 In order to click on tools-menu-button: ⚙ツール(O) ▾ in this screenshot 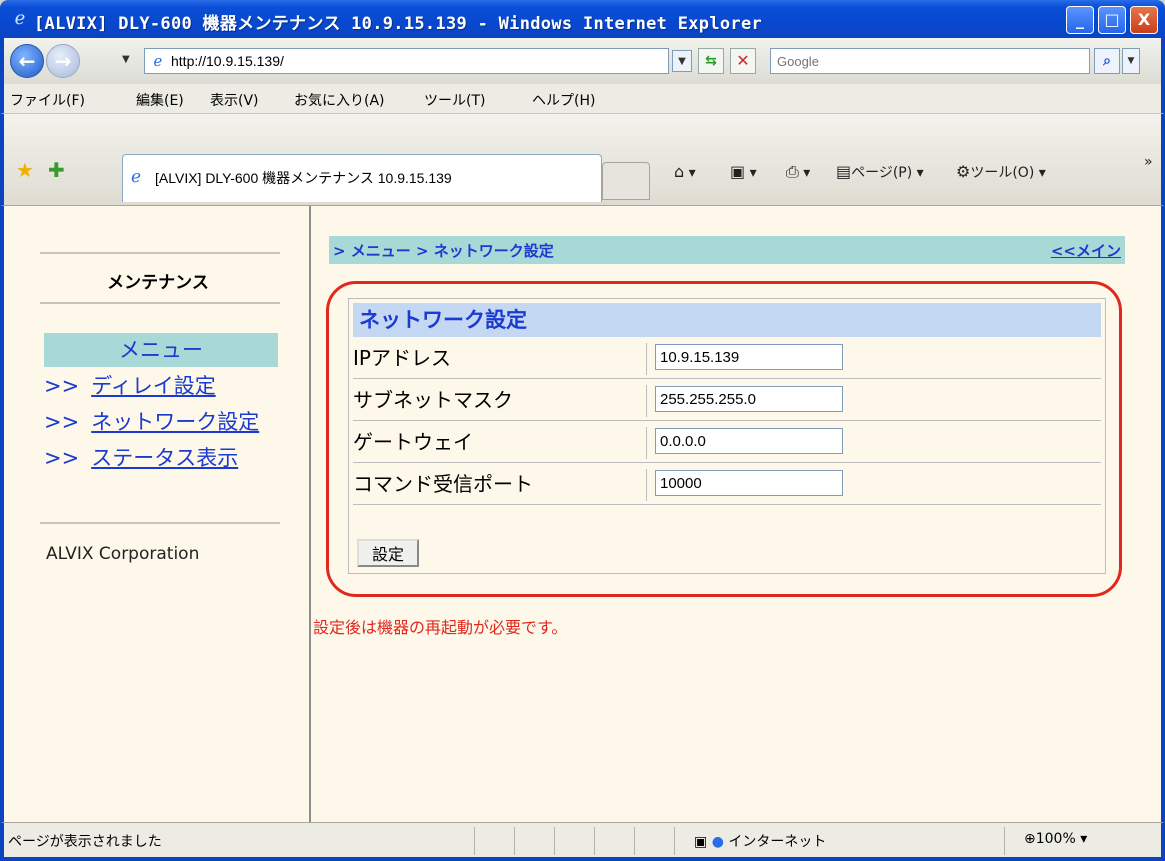, I will do `click(1001, 172)`.